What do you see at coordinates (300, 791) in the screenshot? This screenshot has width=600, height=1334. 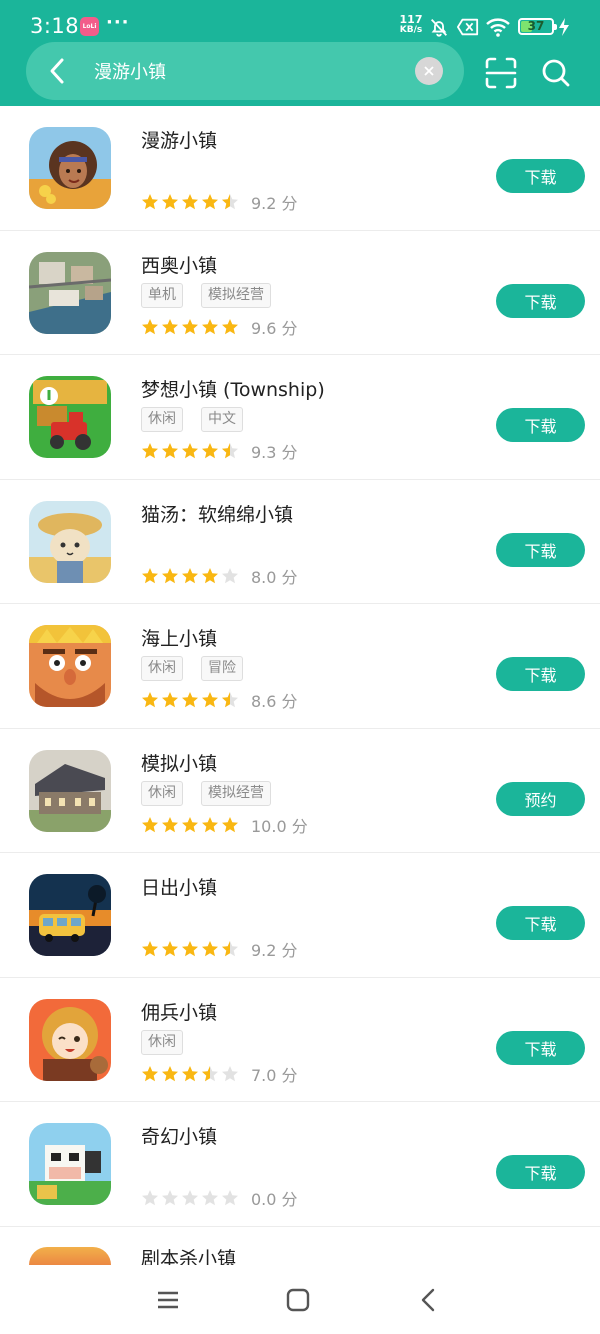 I see `list-item: 模拟小镇 休闲 模拟经营 10.0 分 预约` at bounding box center [300, 791].